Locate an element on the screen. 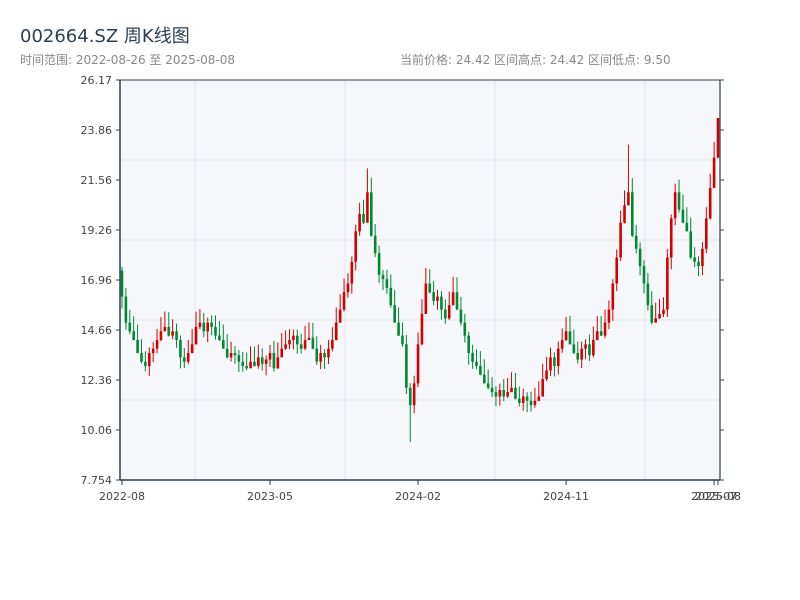  y-tick-label: 7.754 is located at coordinates (97, 480).